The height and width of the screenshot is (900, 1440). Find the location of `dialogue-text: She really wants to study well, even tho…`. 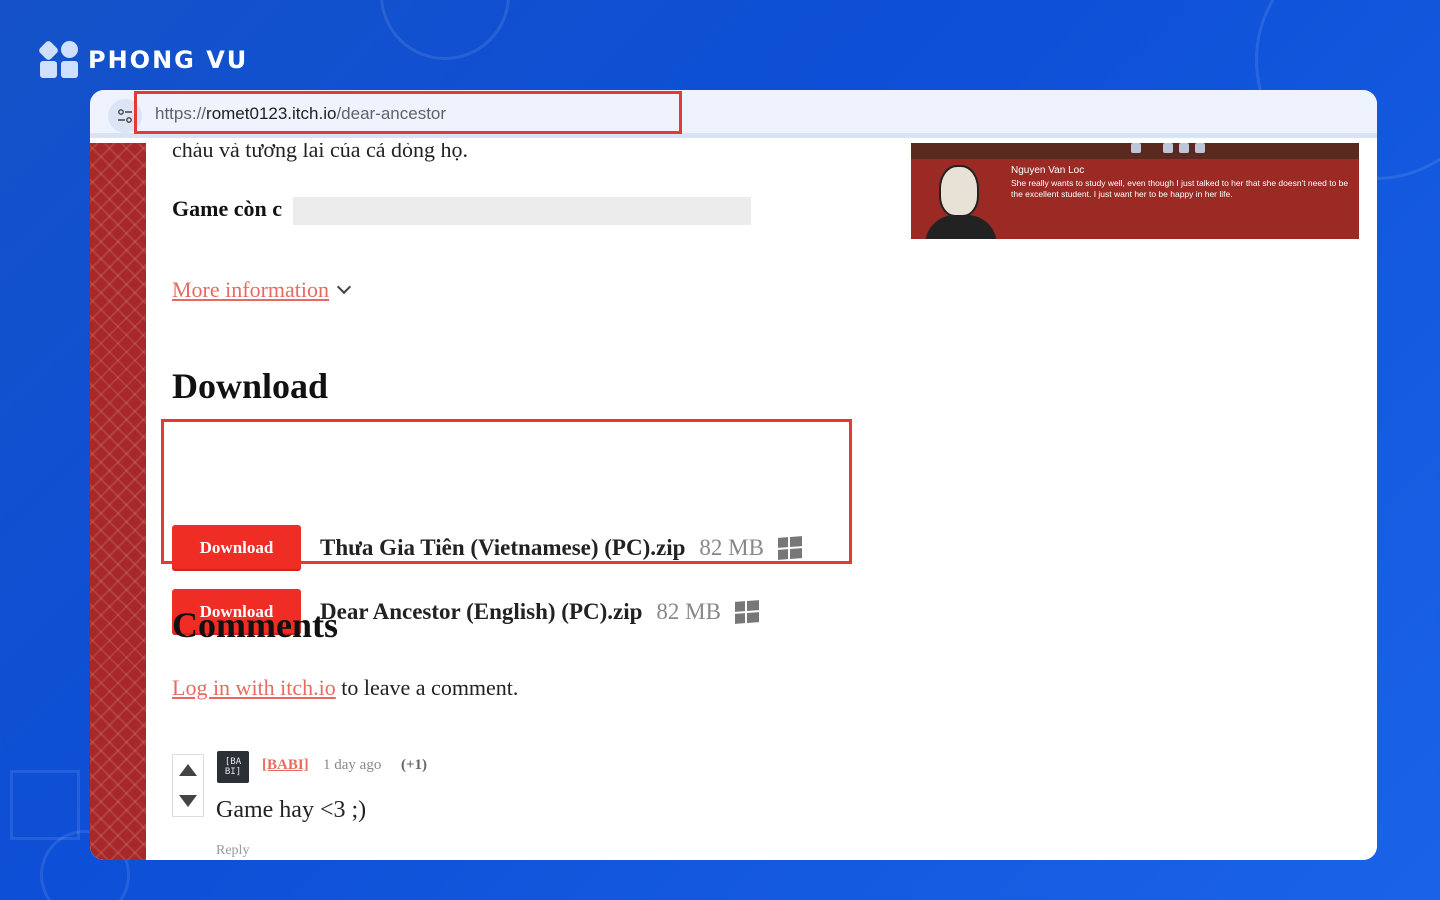

dialogue-text: She really wants to study well, even tho… is located at coordinates (1180, 188).